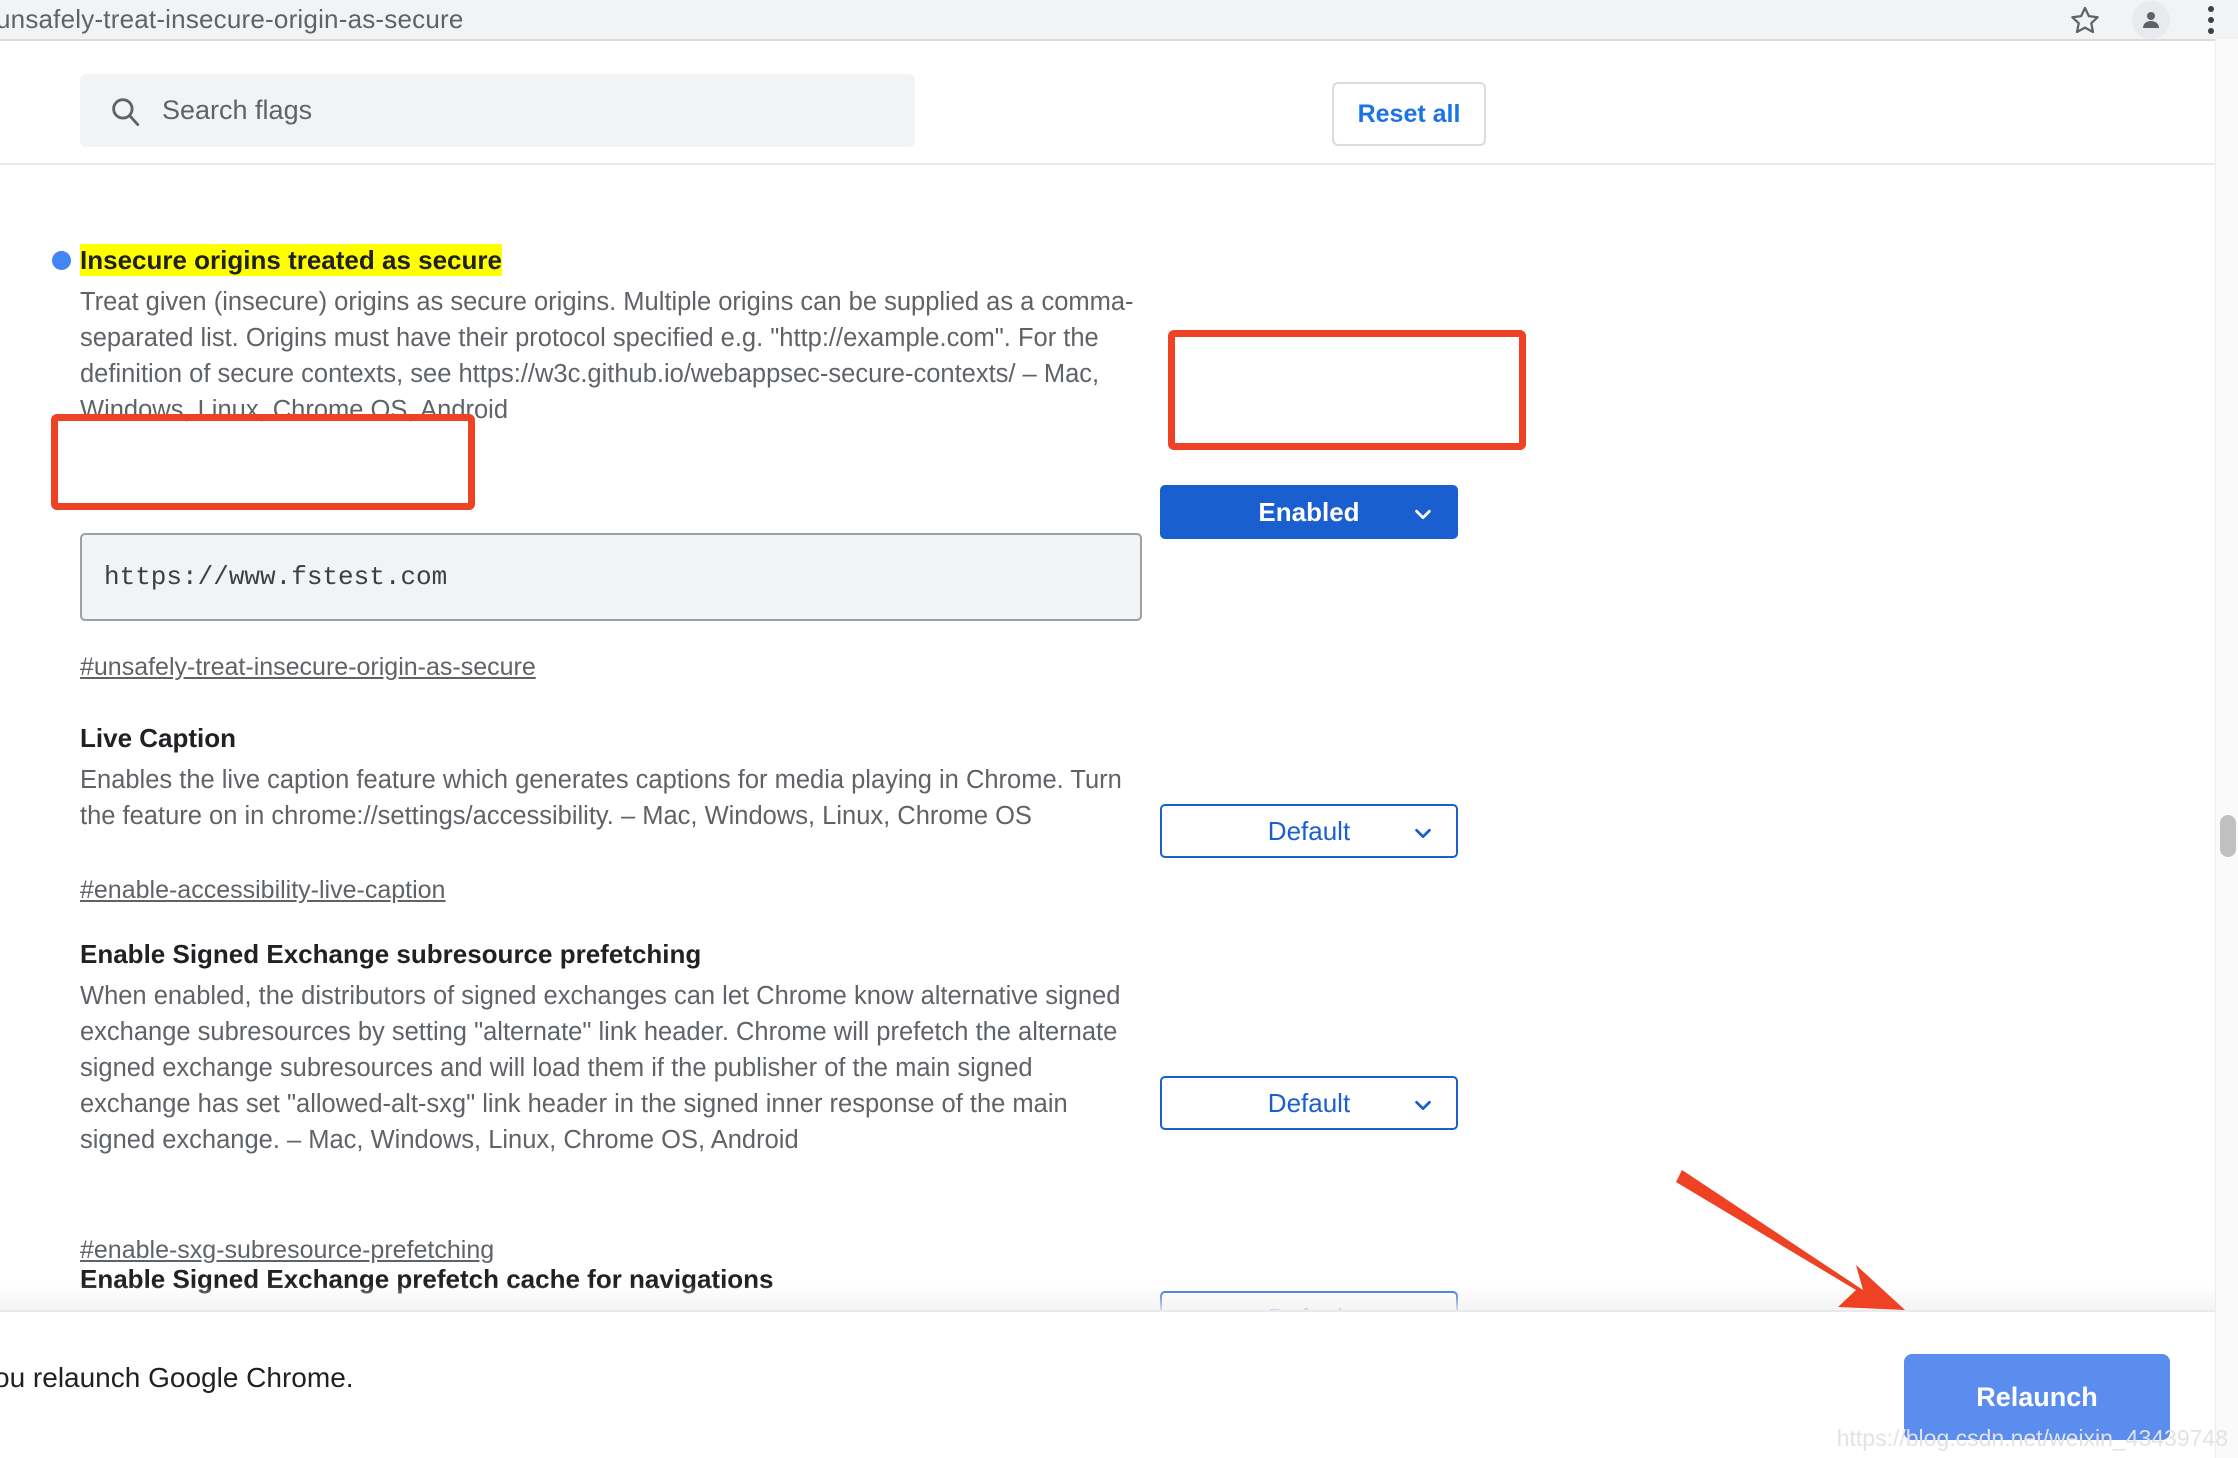 The height and width of the screenshot is (1458, 2238). I want to click on flag-anchor-link: #enable-accessibility-live-caption, so click(262, 890).